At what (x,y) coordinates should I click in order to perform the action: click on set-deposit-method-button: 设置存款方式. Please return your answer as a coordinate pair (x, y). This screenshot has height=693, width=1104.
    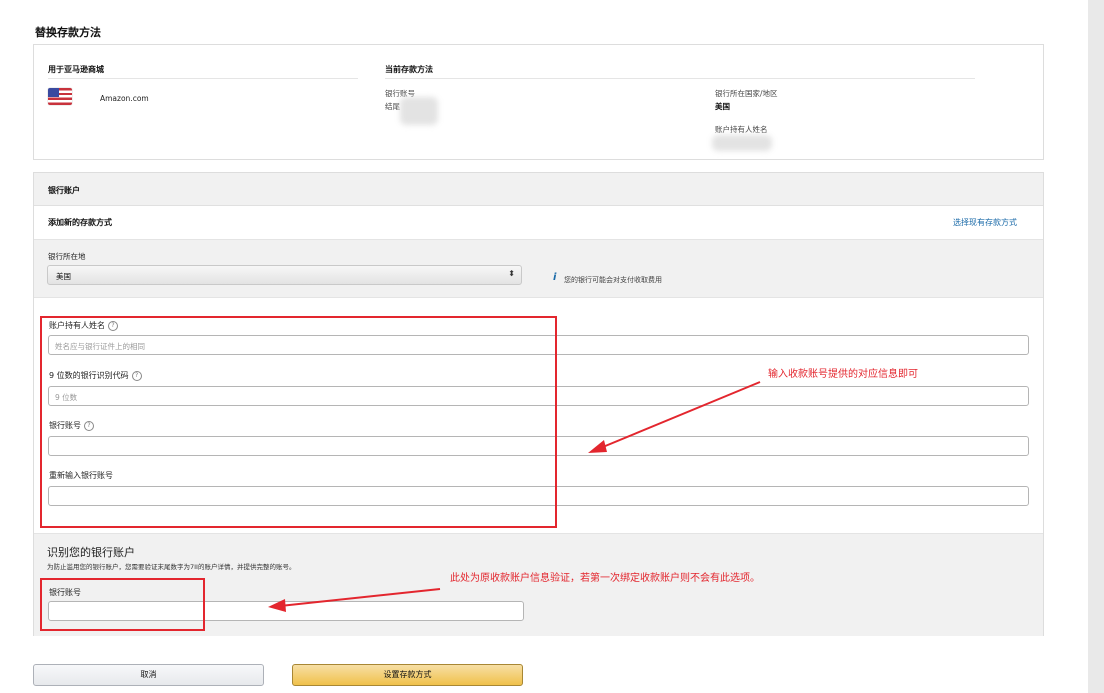
    Looking at the image, I should click on (407, 675).